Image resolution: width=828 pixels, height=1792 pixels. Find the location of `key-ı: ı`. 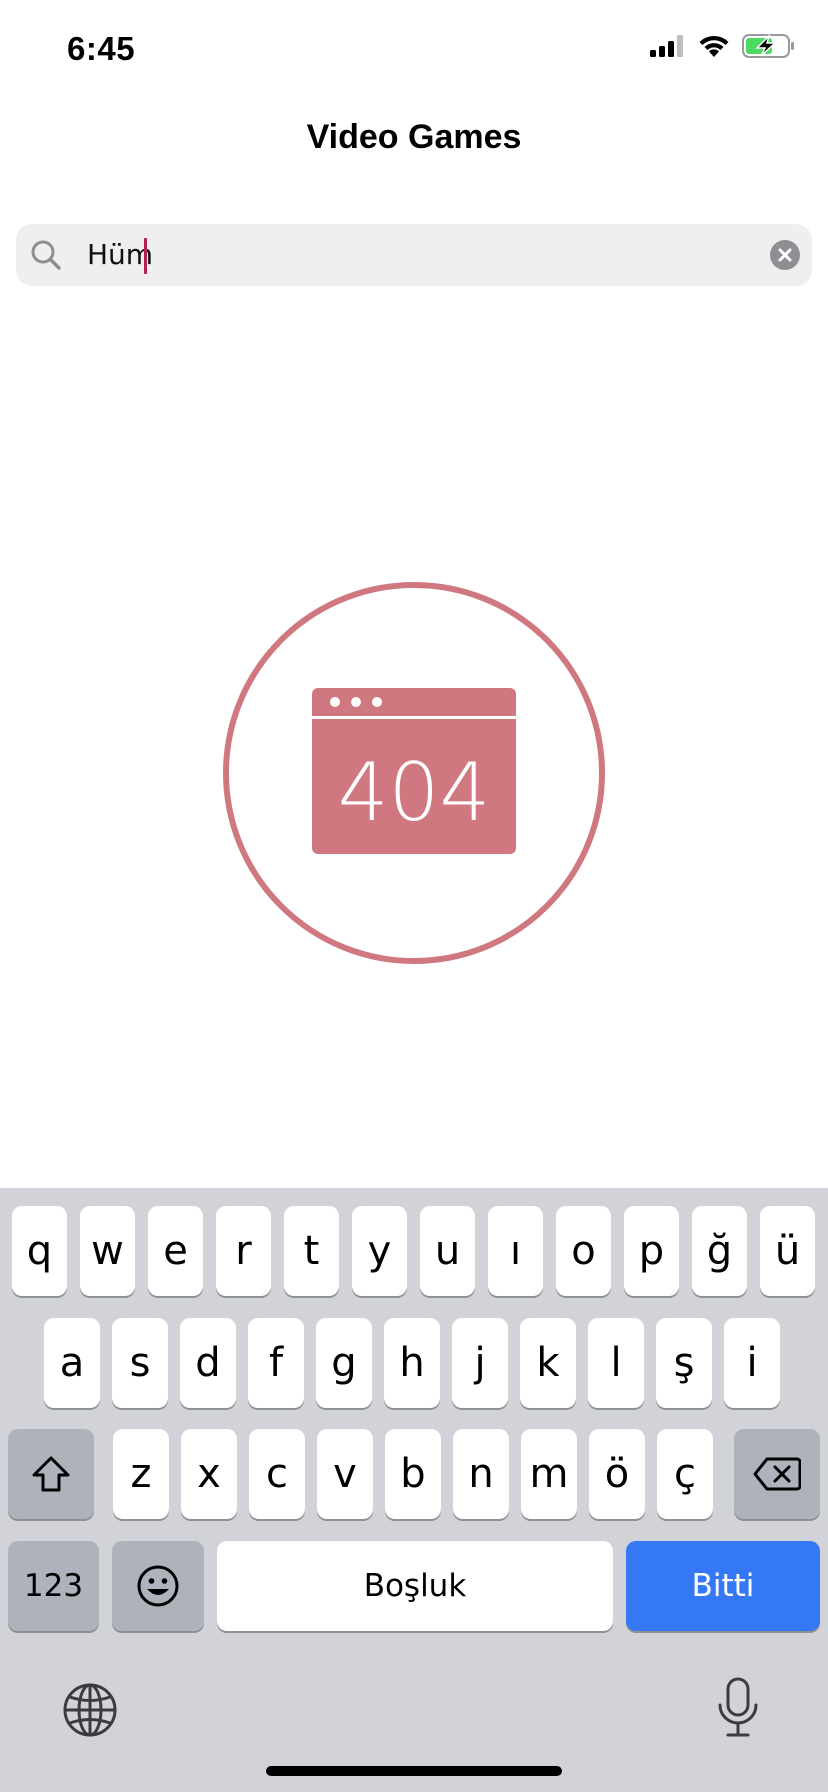

key-ı: ı is located at coordinates (515, 1251).